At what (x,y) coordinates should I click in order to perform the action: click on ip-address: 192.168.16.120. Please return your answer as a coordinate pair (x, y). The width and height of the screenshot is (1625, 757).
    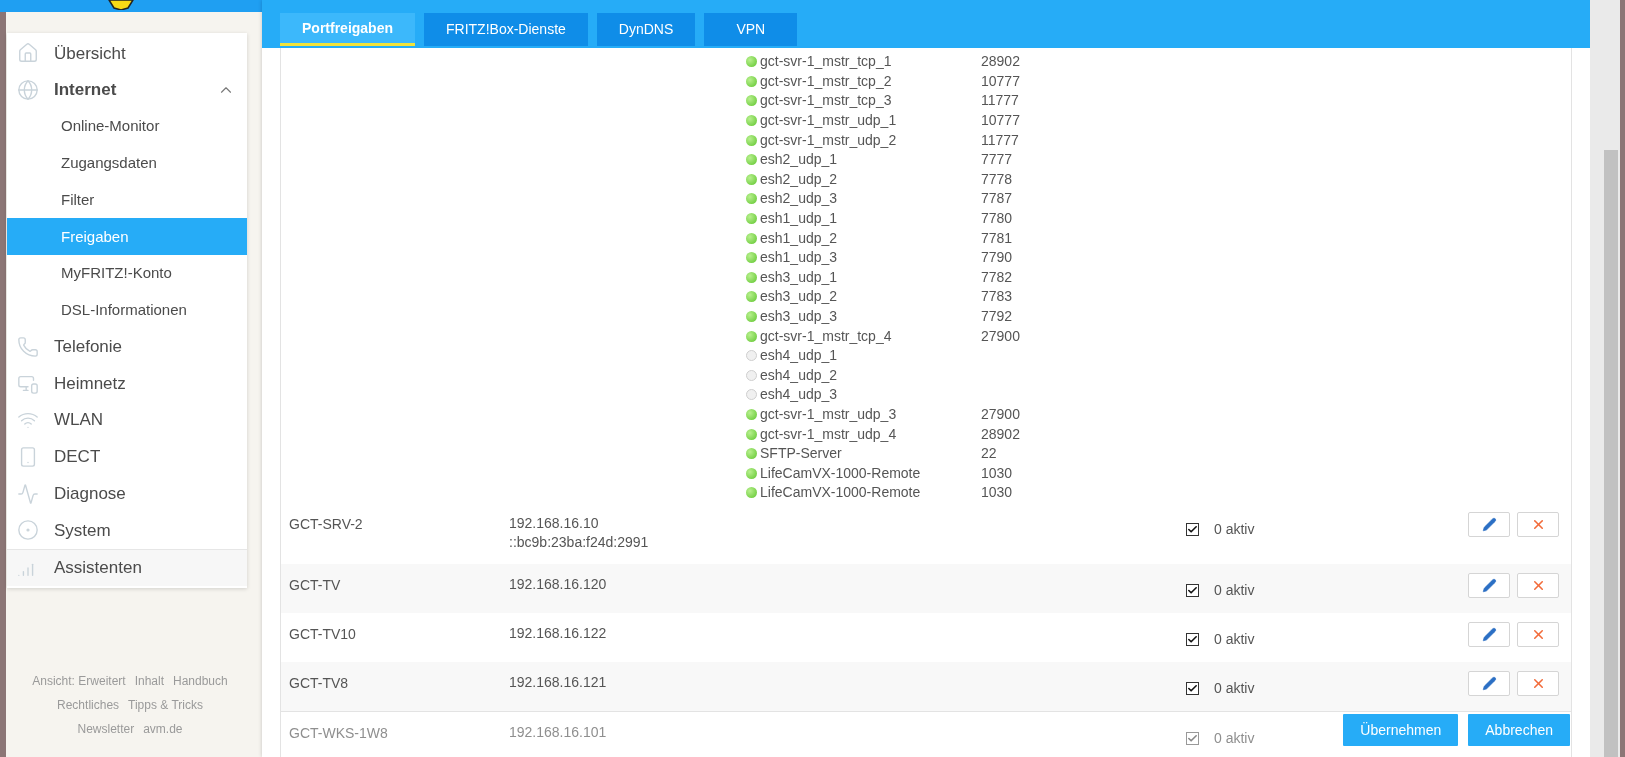
    Looking at the image, I should click on (558, 584).